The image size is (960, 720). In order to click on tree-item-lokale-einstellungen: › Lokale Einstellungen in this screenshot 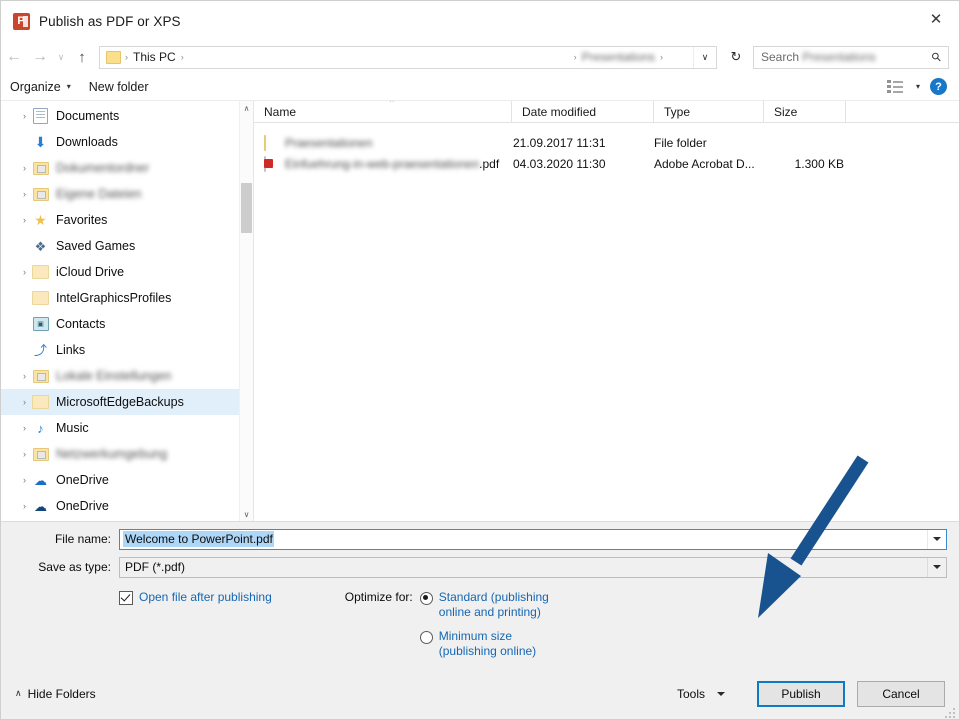, I will do `click(127, 376)`.